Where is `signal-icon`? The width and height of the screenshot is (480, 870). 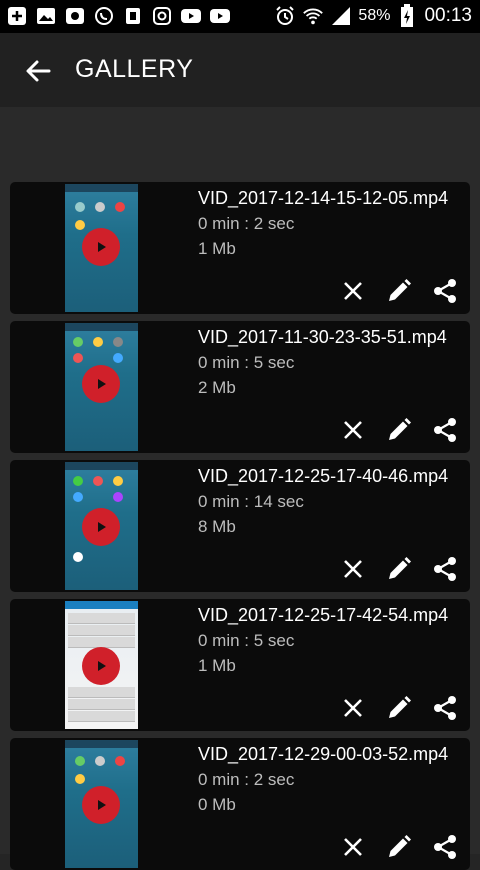 signal-icon is located at coordinates (341, 16).